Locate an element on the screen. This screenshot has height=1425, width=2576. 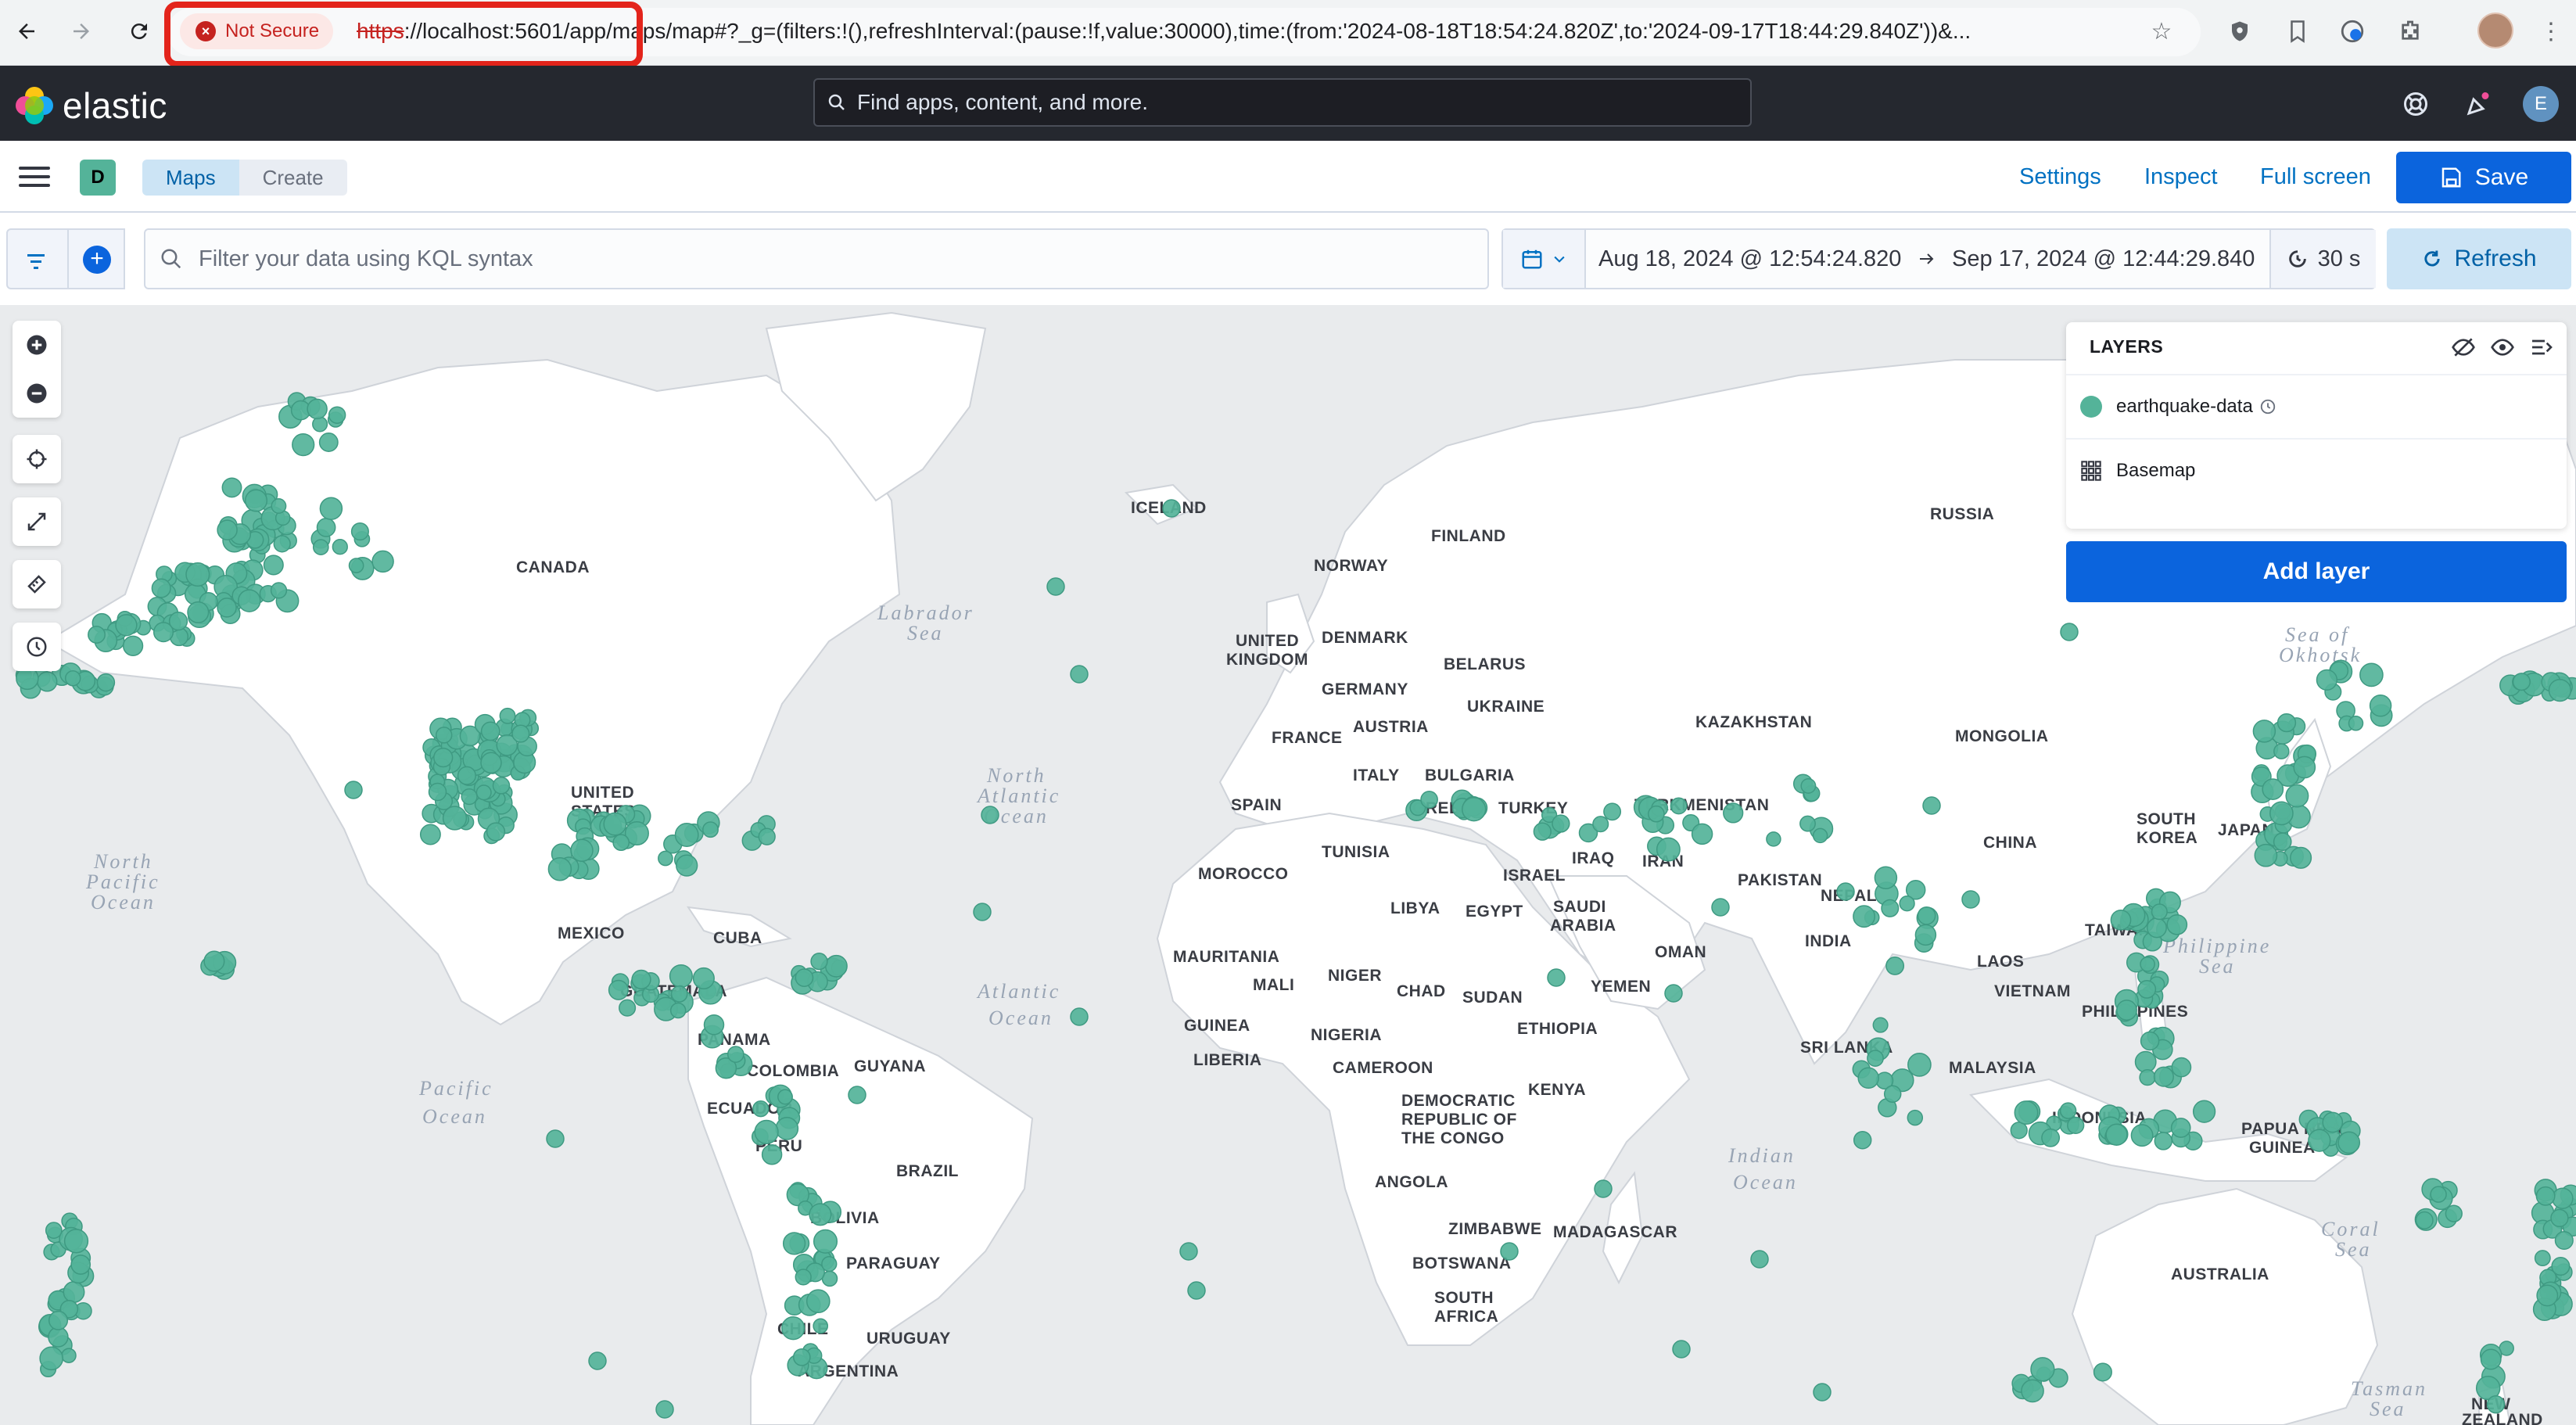
crosshair-icon is located at coordinates (37, 459).